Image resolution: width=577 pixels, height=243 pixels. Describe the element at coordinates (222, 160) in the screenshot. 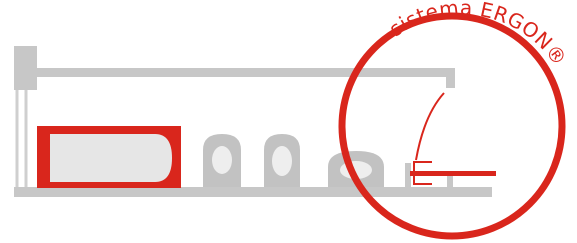

I see `toilet-icon` at that location.